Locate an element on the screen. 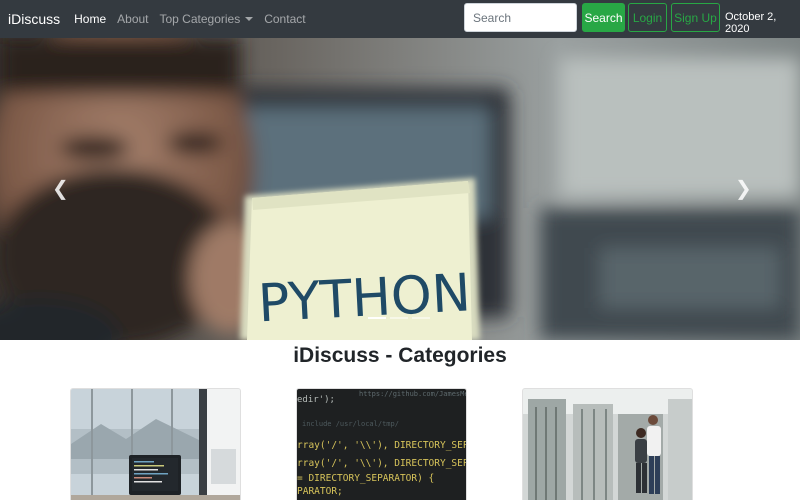 This screenshot has height=500, width=800. categories-heading: iDiscuss - Categories is located at coordinates (400, 355).